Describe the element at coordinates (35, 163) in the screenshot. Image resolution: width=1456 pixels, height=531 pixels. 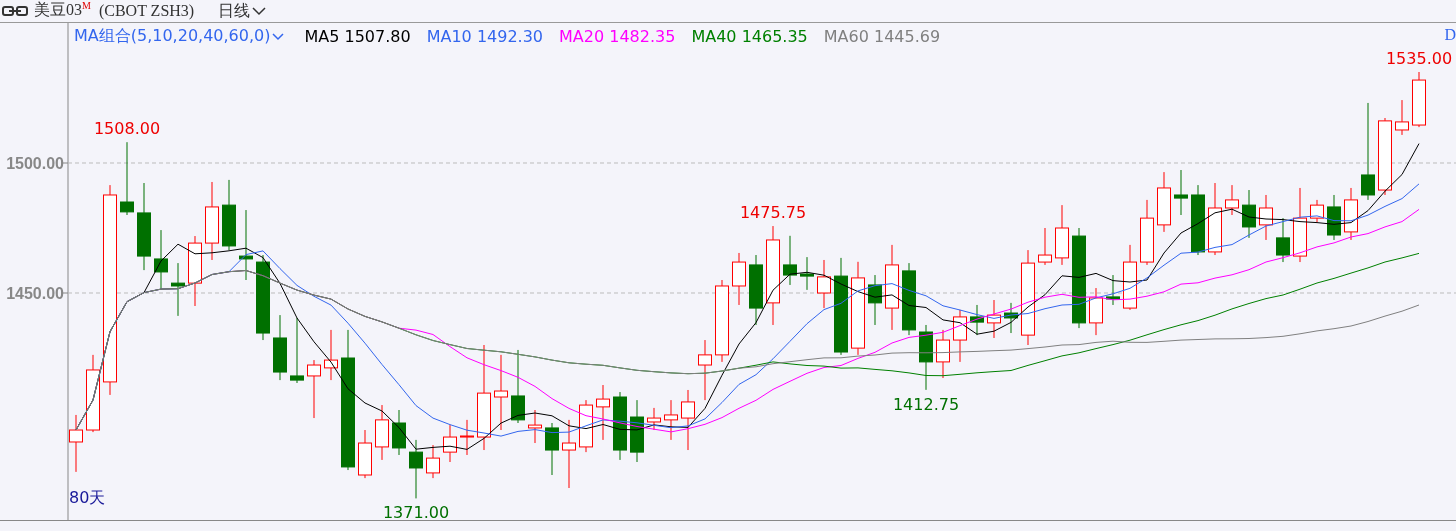
I see `axis-label: 1500.00` at that location.